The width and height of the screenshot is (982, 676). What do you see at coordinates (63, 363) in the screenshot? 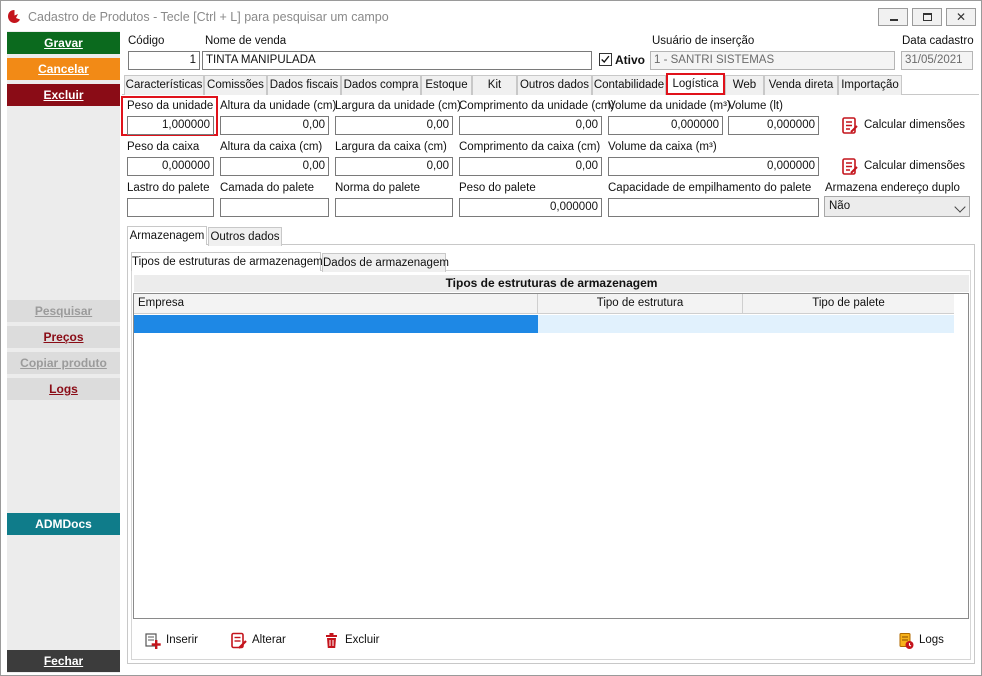
I see `copiar-produto-button: Copiar produto` at bounding box center [63, 363].